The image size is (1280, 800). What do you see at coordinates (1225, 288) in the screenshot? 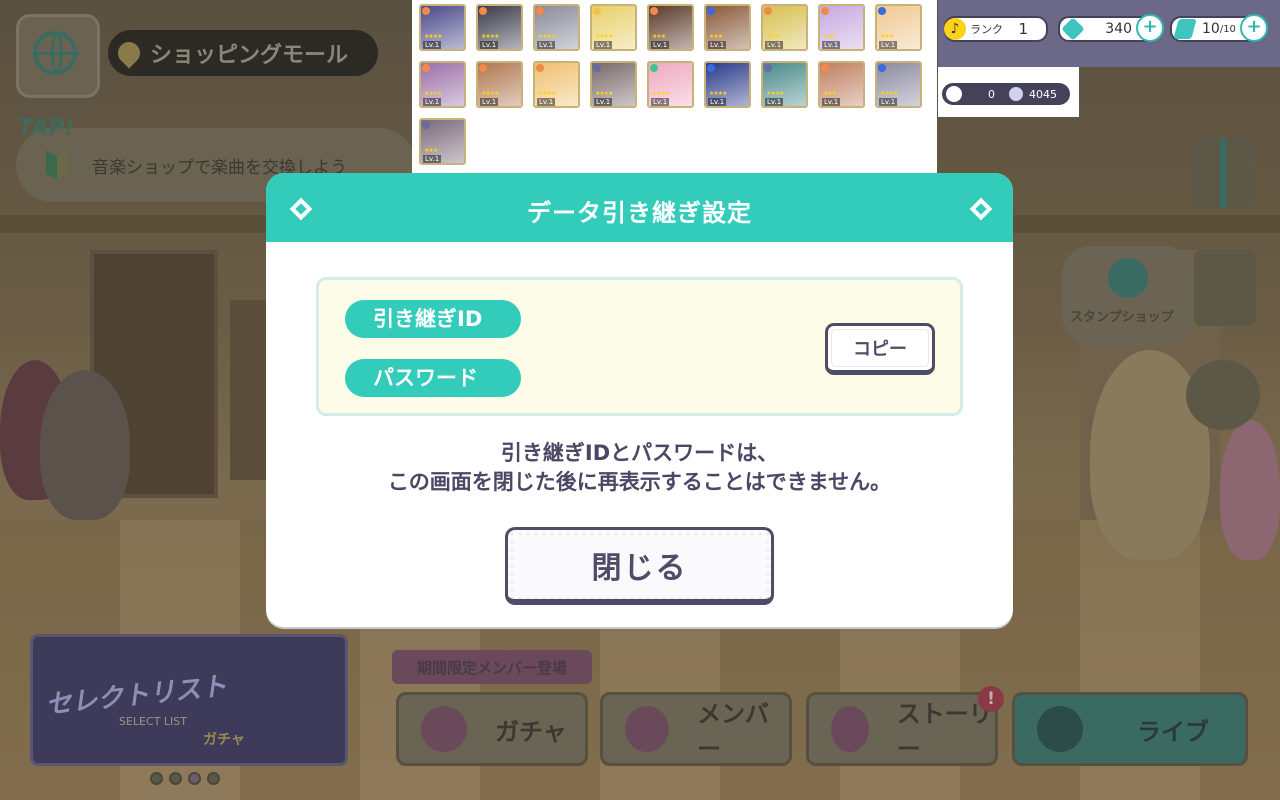
I see `mission-list-button` at bounding box center [1225, 288].